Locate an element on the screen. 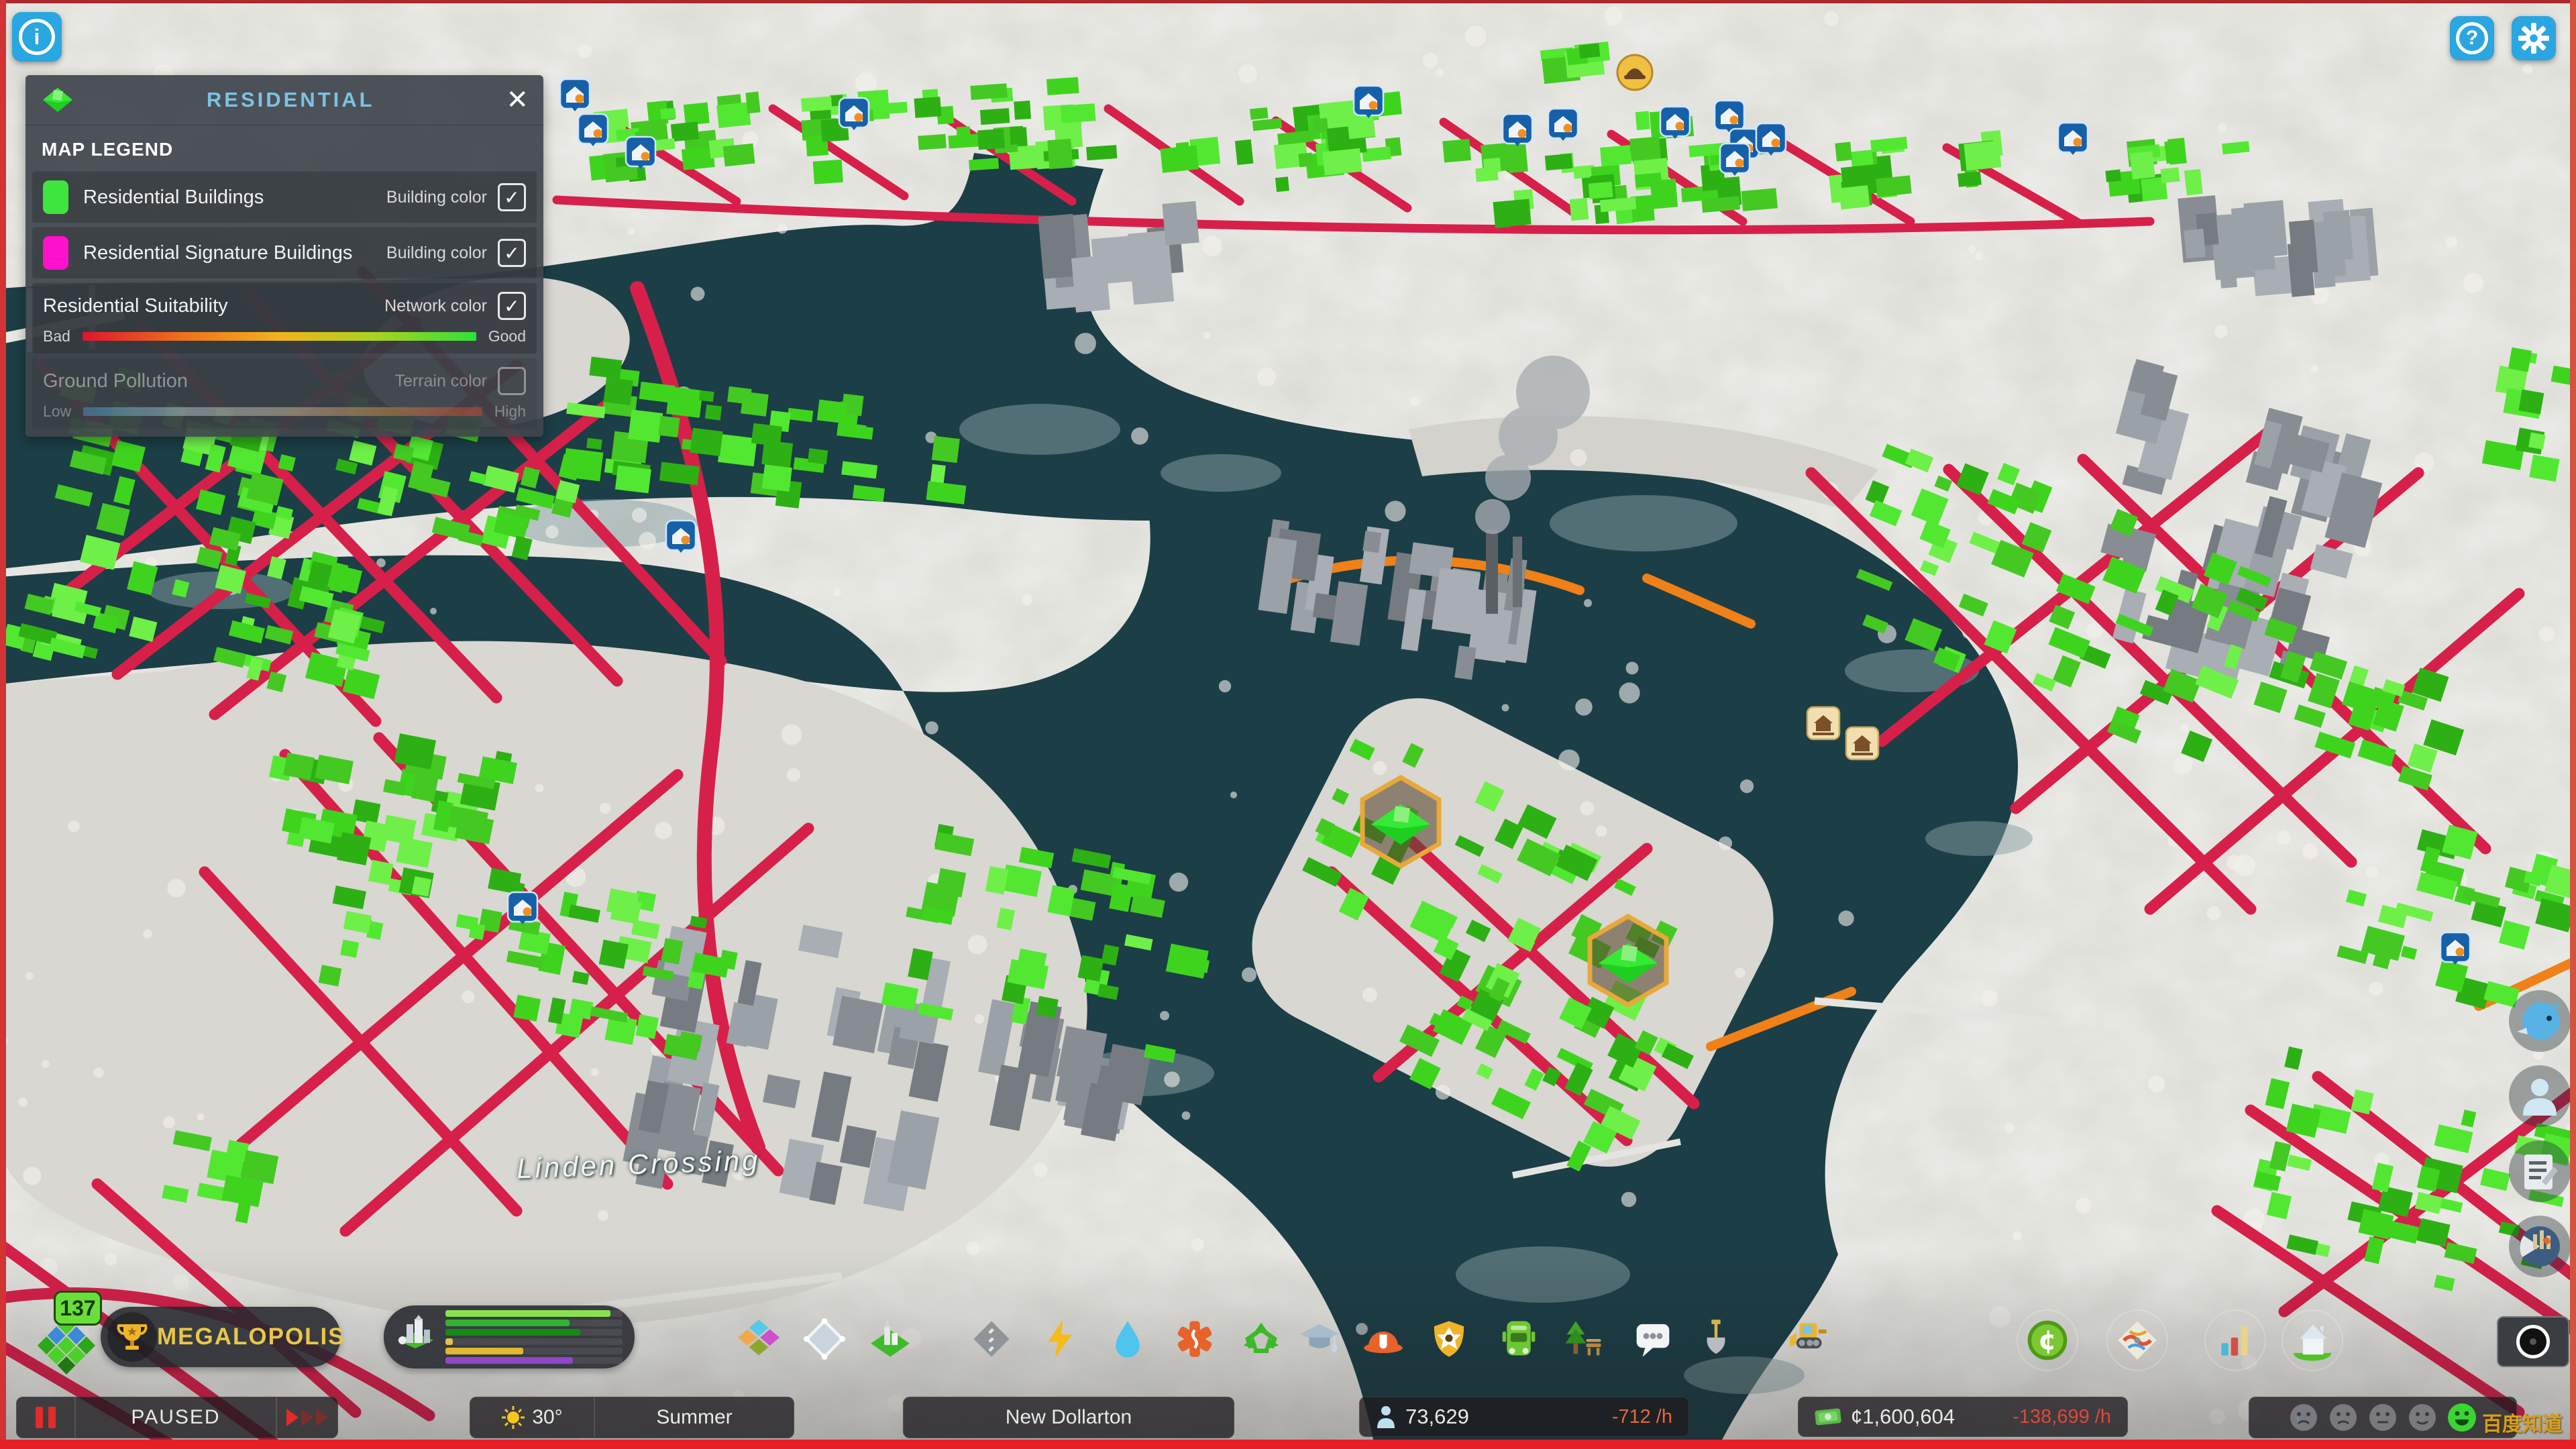 The width and height of the screenshot is (2576, 1449). garbage-button is located at coordinates (1261, 1338).